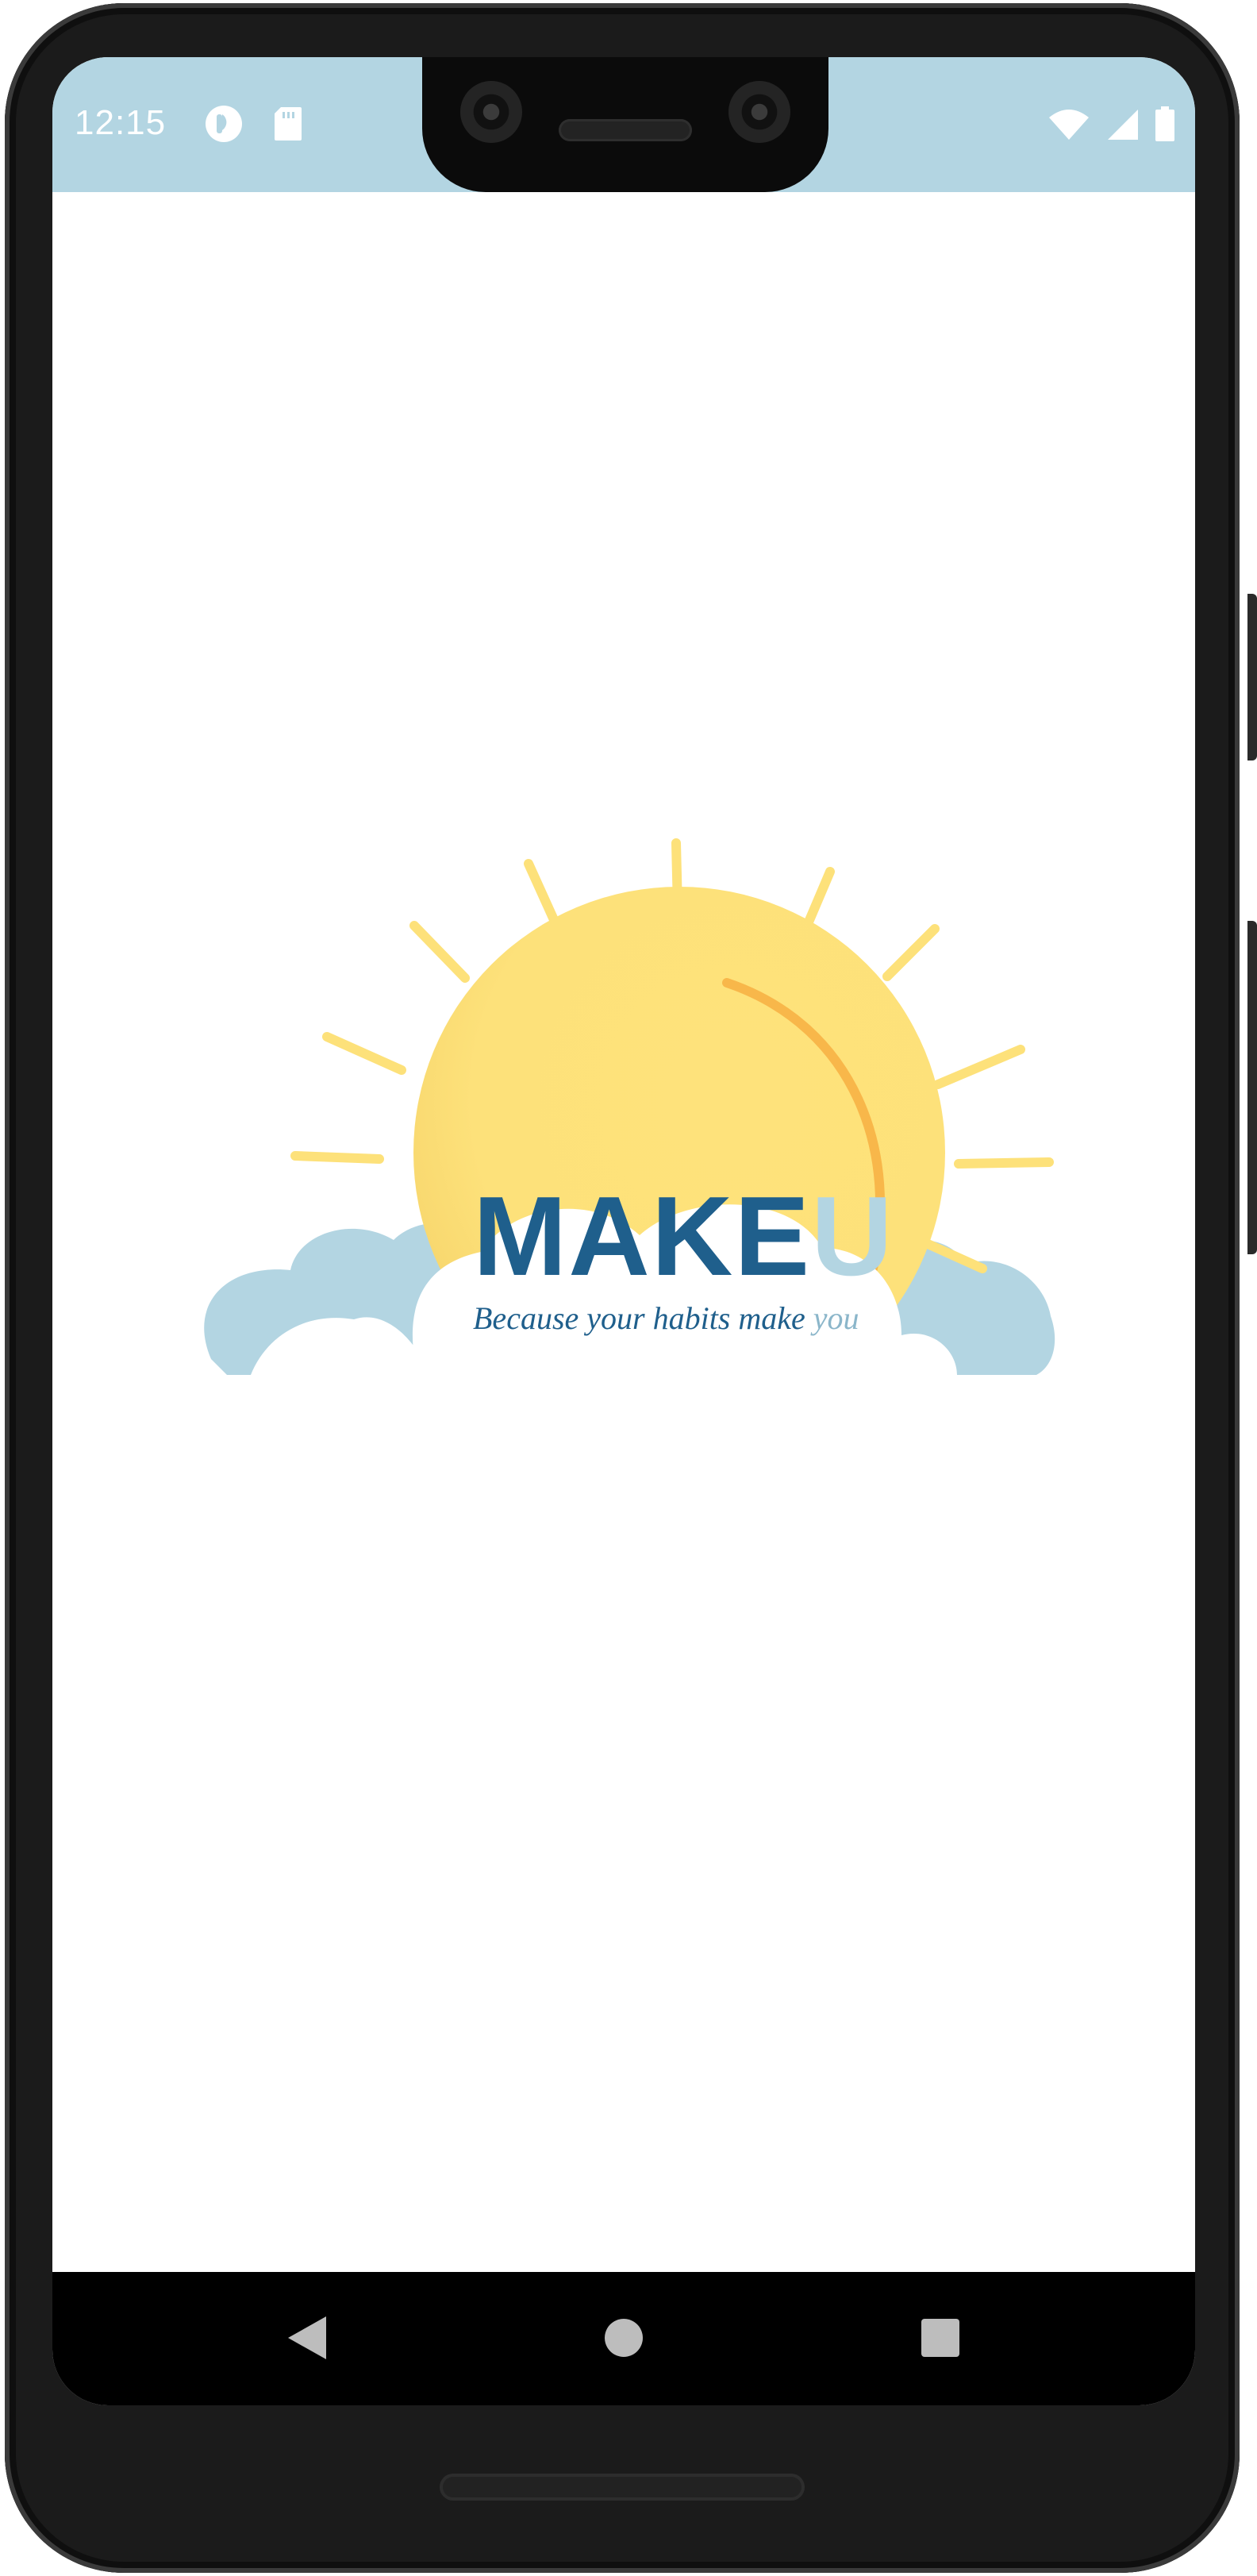  I want to click on tagline-accent: you, so click(836, 1318).